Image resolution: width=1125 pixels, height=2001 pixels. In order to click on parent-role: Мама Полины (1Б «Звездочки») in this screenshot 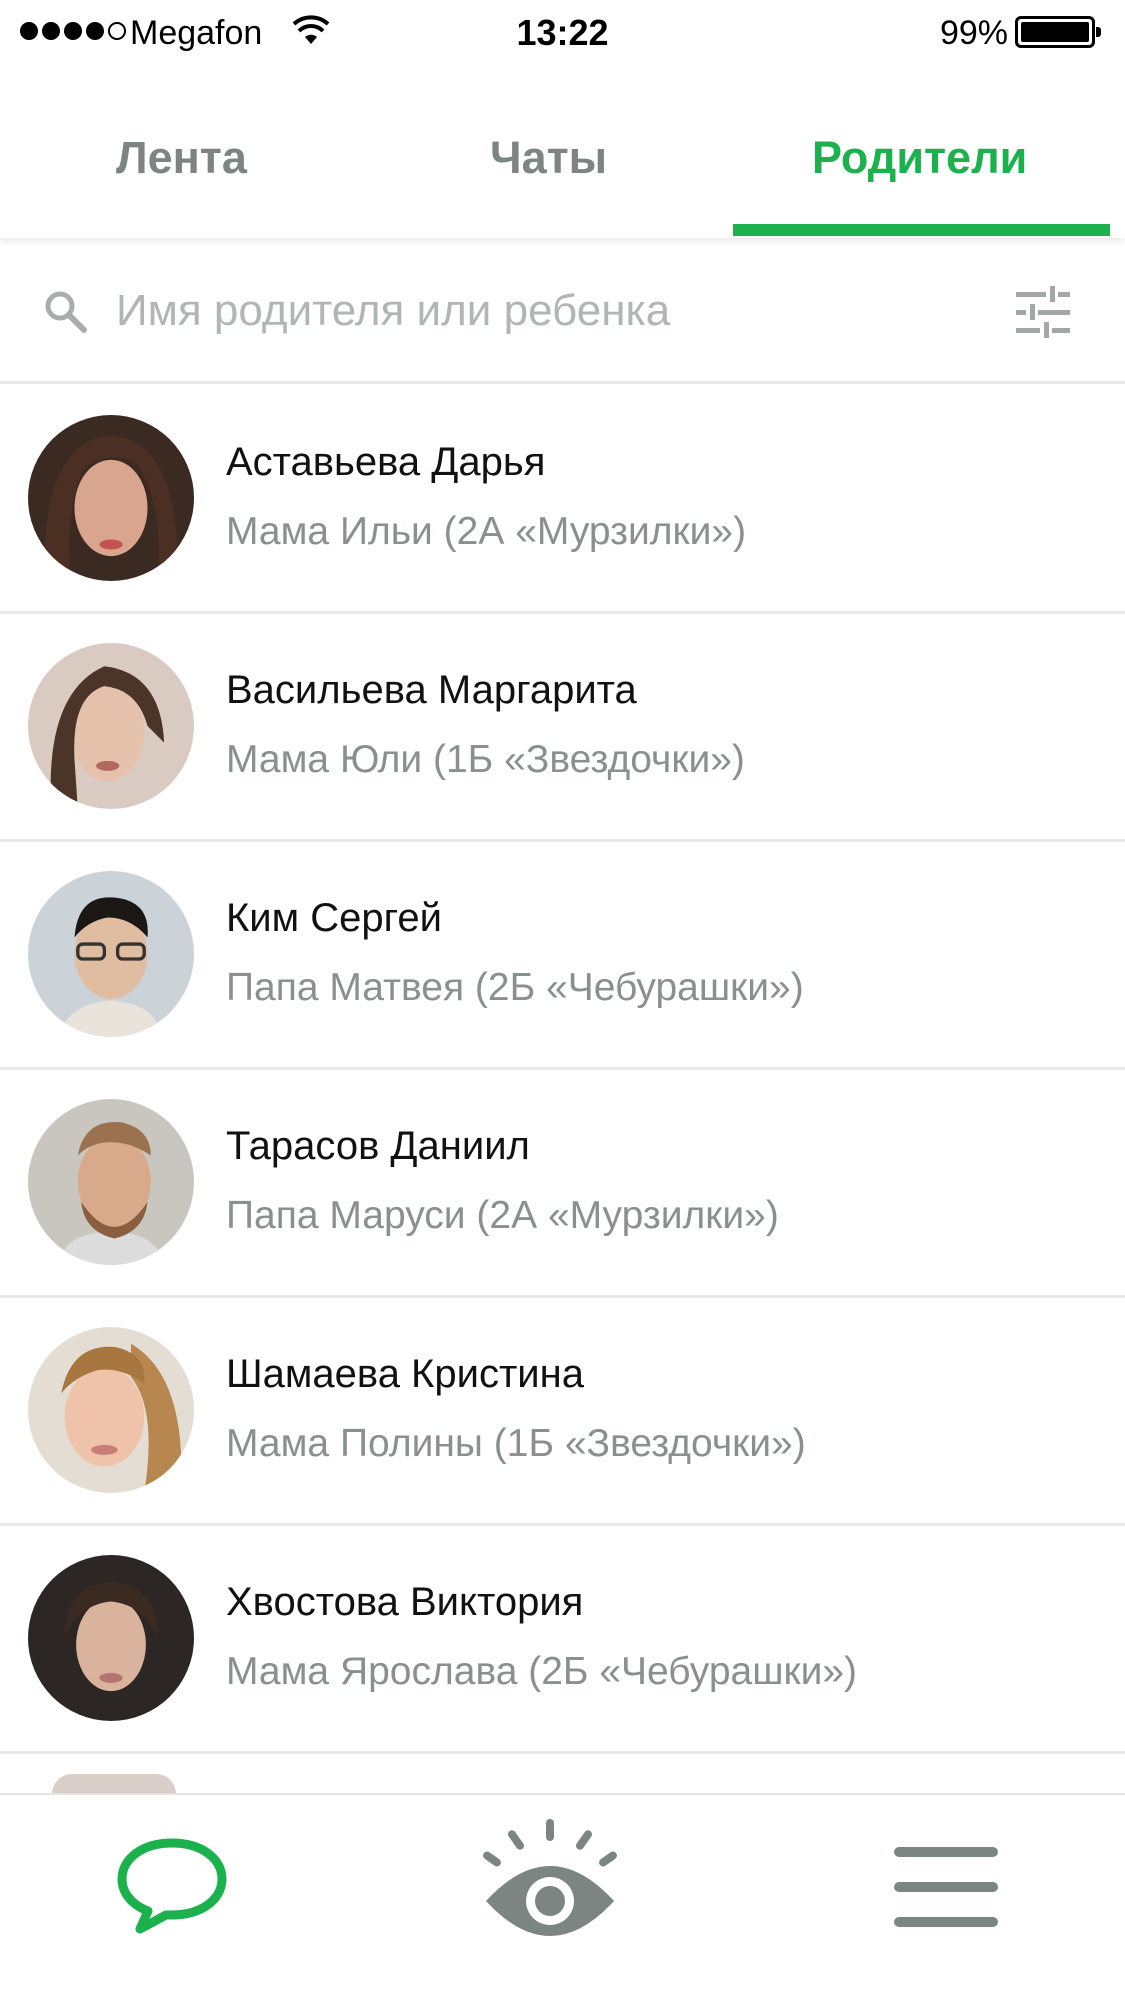, I will do `click(516, 1443)`.